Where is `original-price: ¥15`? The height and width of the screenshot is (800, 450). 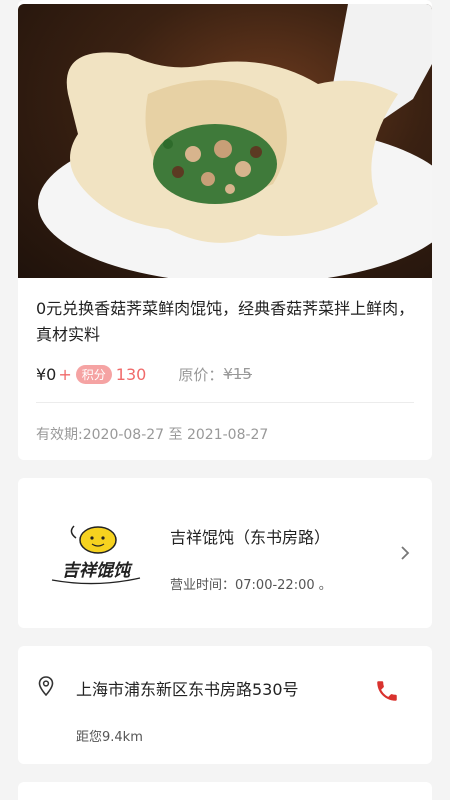
original-price: ¥15 is located at coordinates (237, 374).